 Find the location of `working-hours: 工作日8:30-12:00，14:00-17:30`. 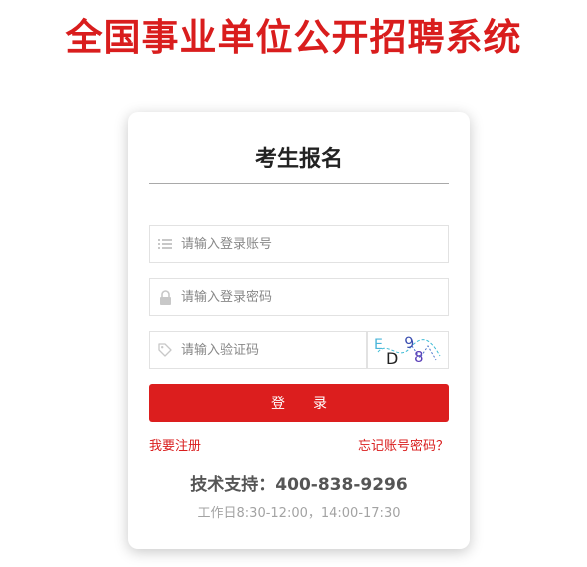

working-hours: 工作日8:30-12:00，14:00-17:30 is located at coordinates (299, 513).